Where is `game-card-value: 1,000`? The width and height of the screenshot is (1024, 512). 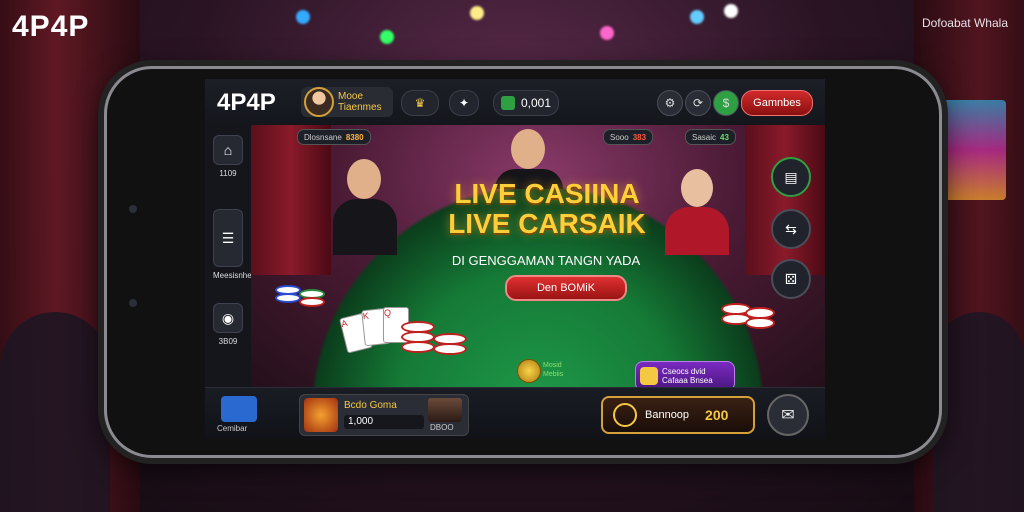
game-card-value: 1,000 is located at coordinates (384, 422).